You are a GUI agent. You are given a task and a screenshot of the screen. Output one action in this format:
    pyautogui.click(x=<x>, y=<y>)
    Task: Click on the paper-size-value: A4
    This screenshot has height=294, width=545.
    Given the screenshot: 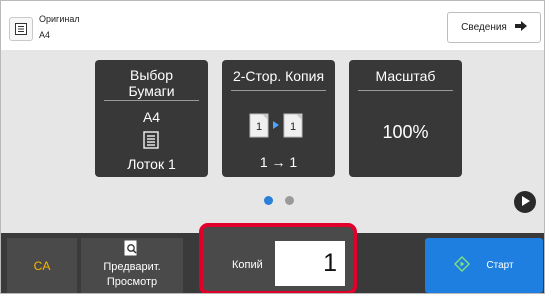 What is the action you would take?
    pyautogui.click(x=151, y=117)
    